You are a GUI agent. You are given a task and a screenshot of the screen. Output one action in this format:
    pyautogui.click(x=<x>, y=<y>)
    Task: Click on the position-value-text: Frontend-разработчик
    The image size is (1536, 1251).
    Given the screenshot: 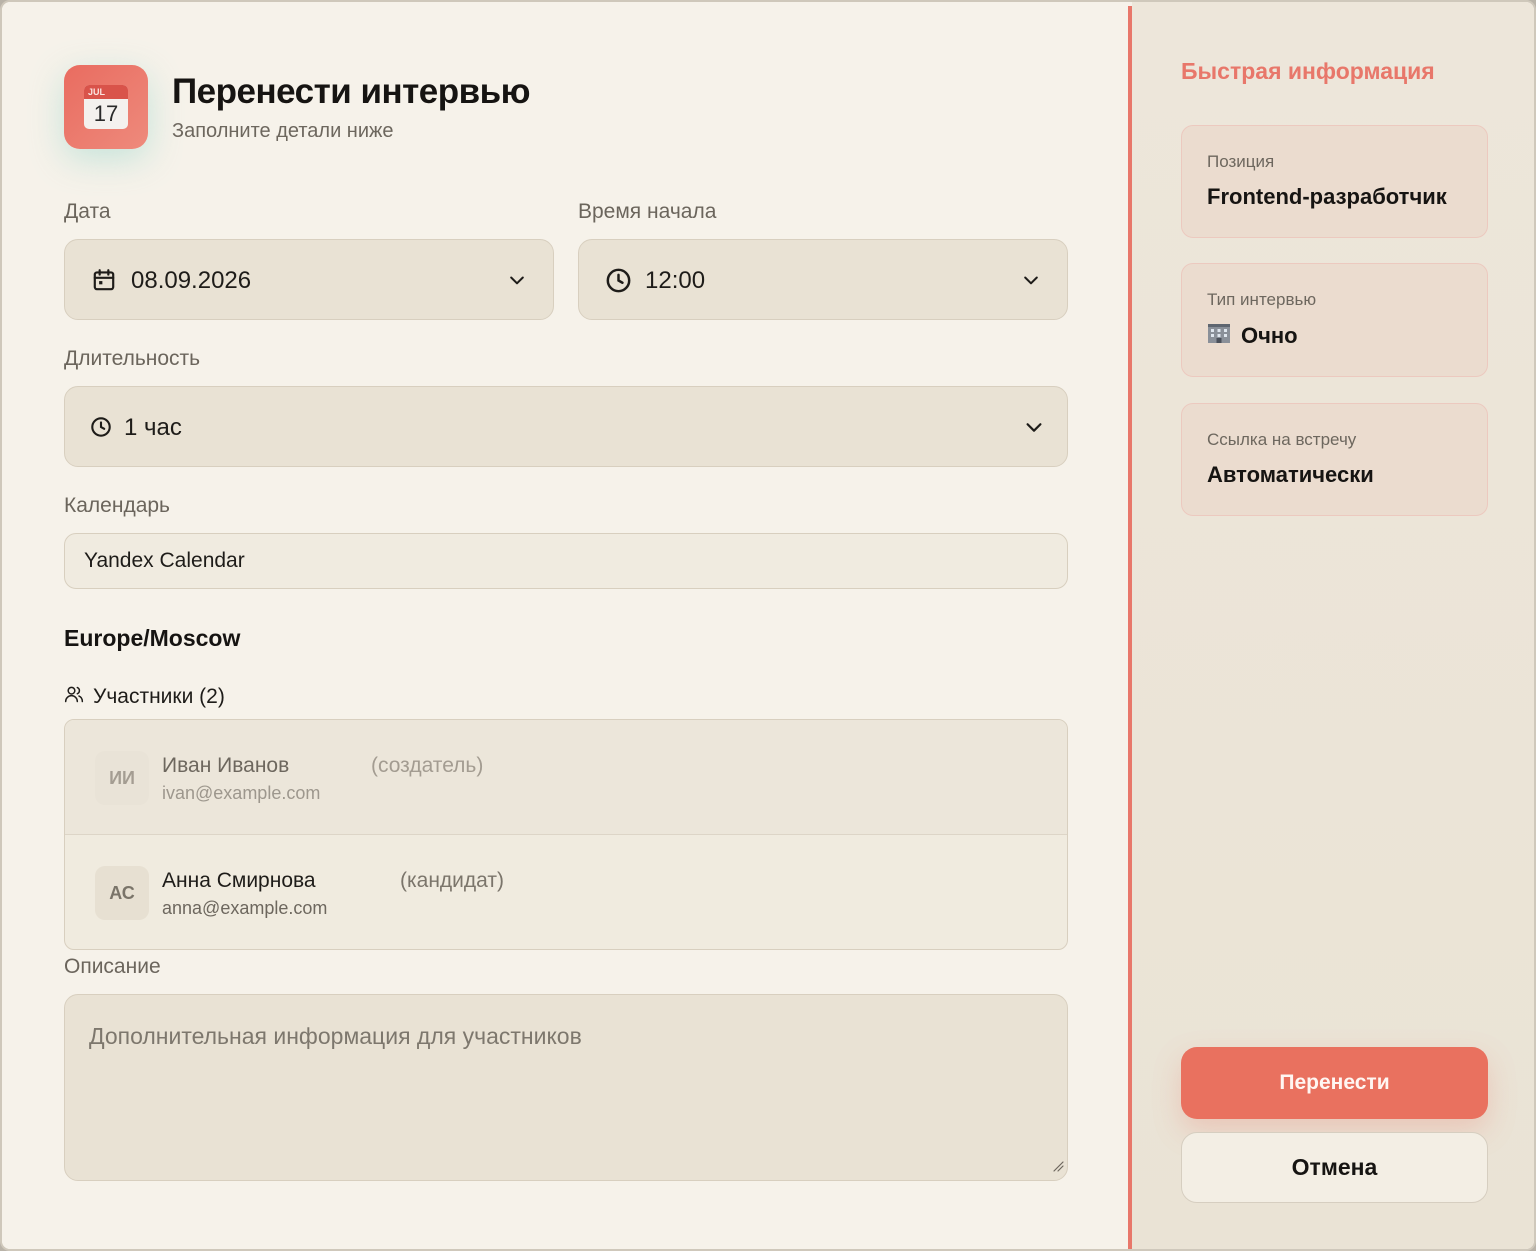 What is the action you would take?
    pyautogui.click(x=1327, y=196)
    